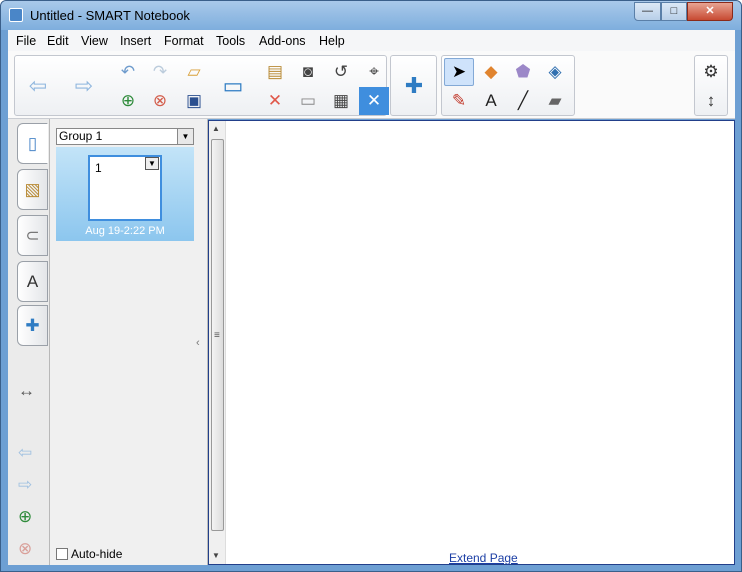 The height and width of the screenshot is (572, 742). What do you see at coordinates (233, 86) in the screenshot?
I see `screen-shade-icon: ▭` at bounding box center [233, 86].